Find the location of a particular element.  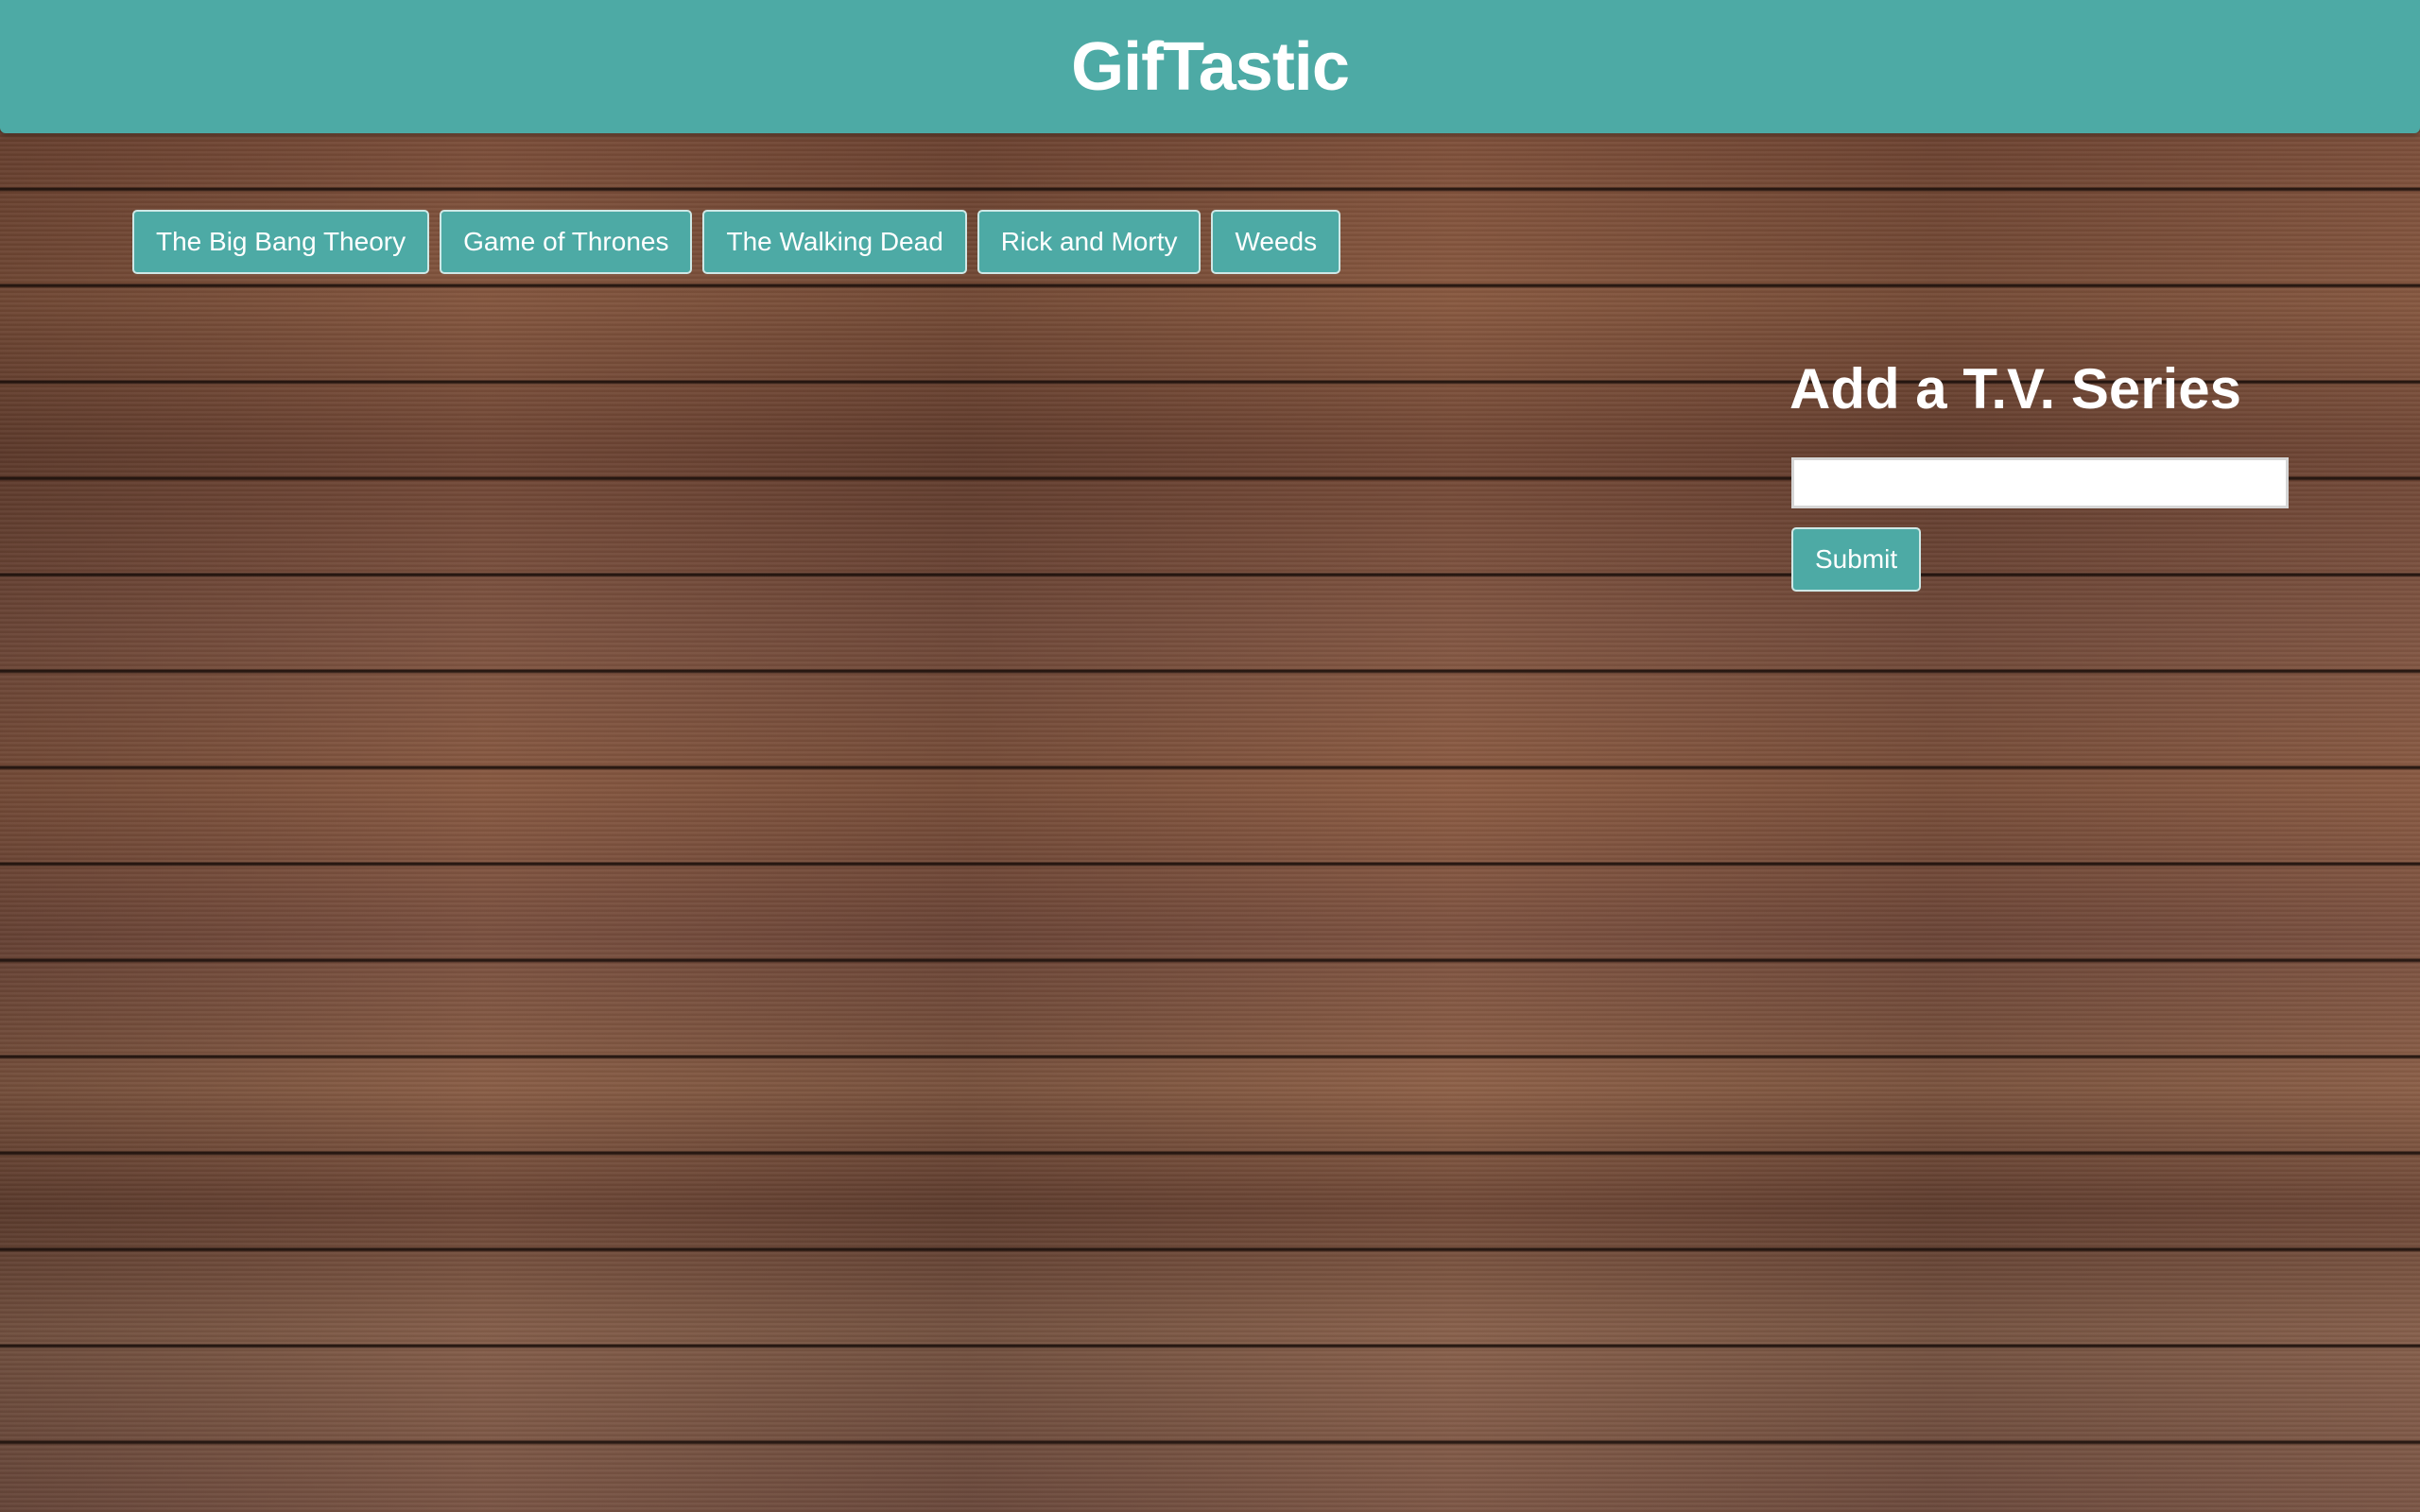

series-button-the-walking-dead: The Walking Dead is located at coordinates (834, 242).